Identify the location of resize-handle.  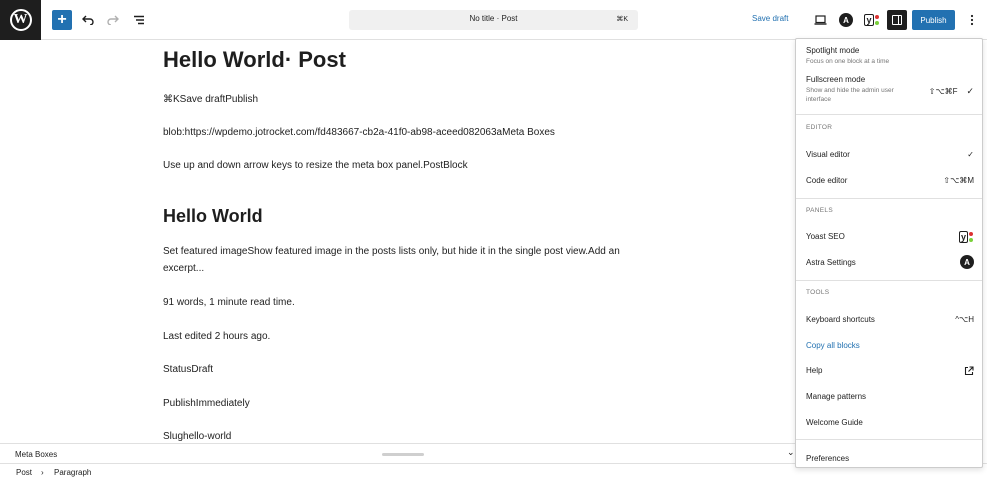
(403, 454).